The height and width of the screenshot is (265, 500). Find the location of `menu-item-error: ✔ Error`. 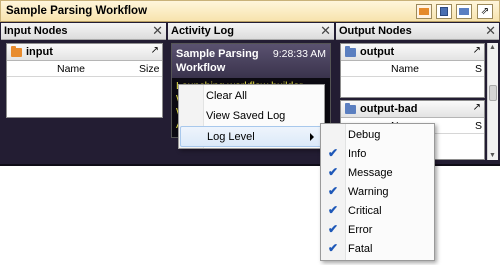

menu-item-error: ✔ Error is located at coordinates (377, 230).